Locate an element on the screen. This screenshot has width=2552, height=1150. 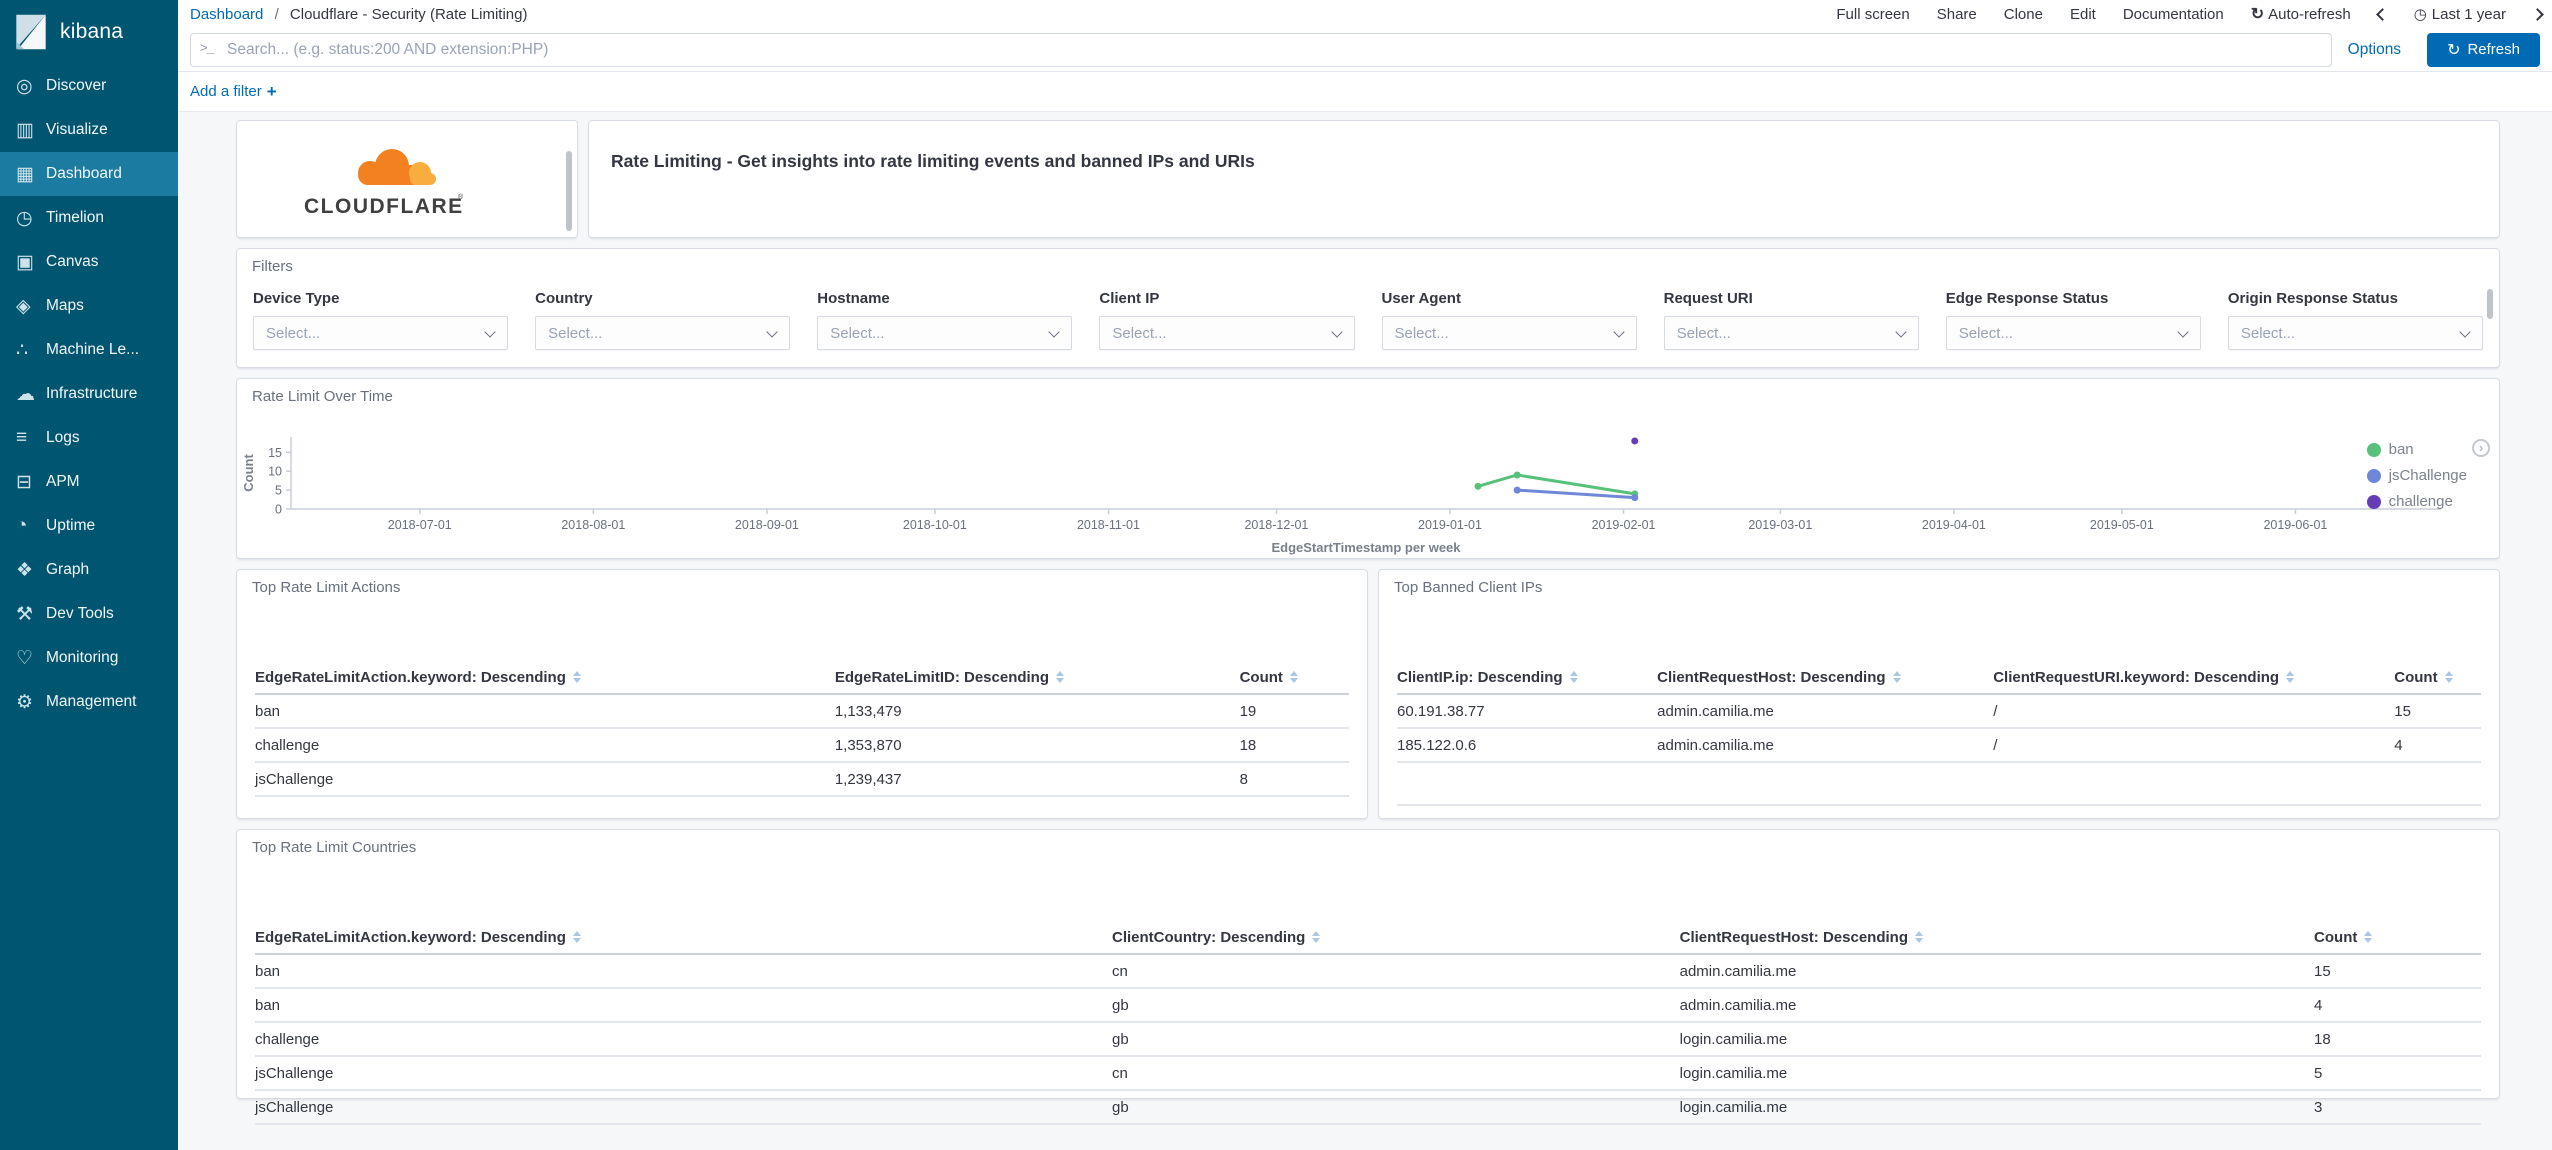
filter-label-device-type: Device Type is located at coordinates (296, 298).